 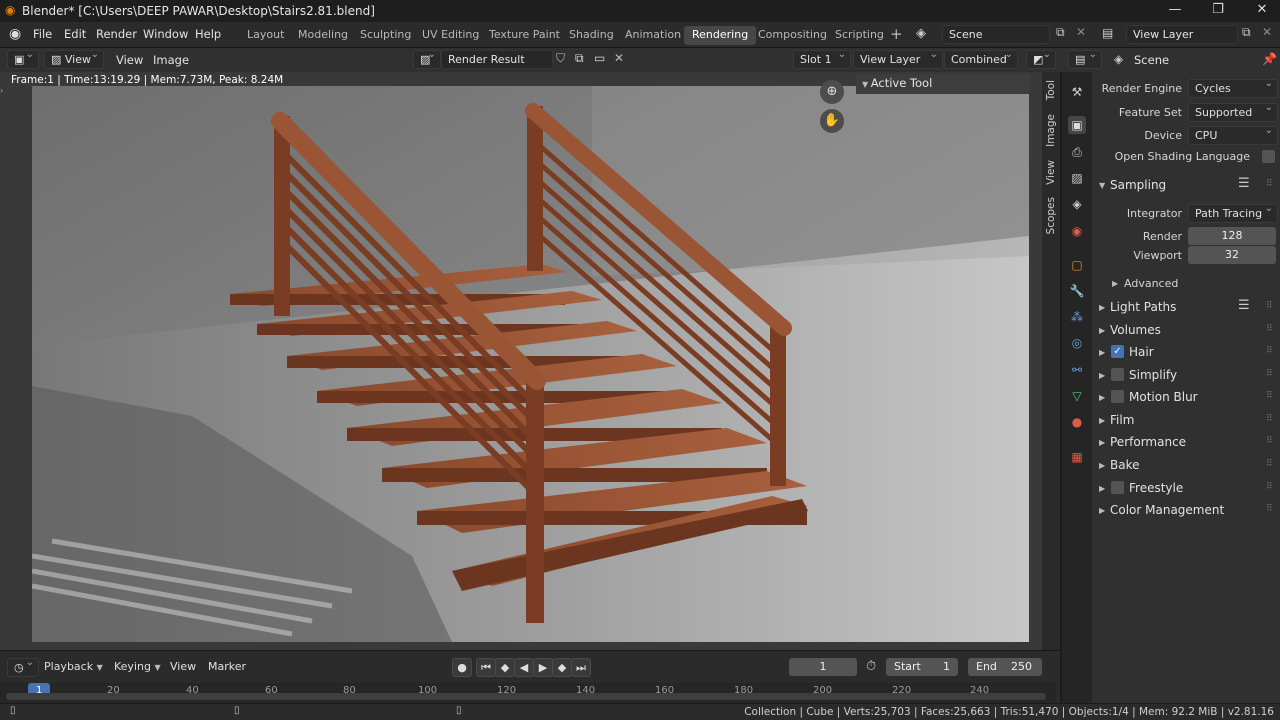 What do you see at coordinates (1077, 152) in the screenshot?
I see `output-properties-icon: ⎙` at bounding box center [1077, 152].